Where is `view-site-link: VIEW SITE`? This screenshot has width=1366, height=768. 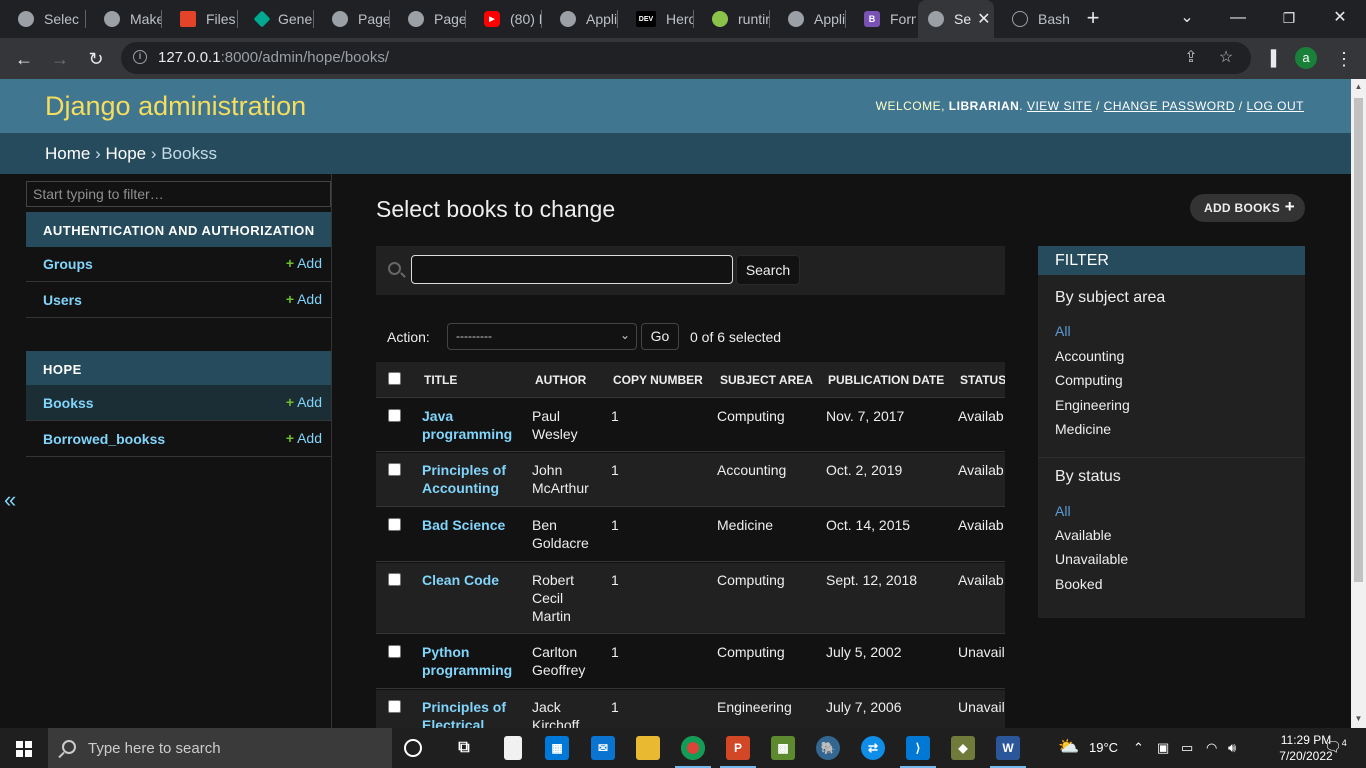
view-site-link: VIEW SITE is located at coordinates (1059, 106).